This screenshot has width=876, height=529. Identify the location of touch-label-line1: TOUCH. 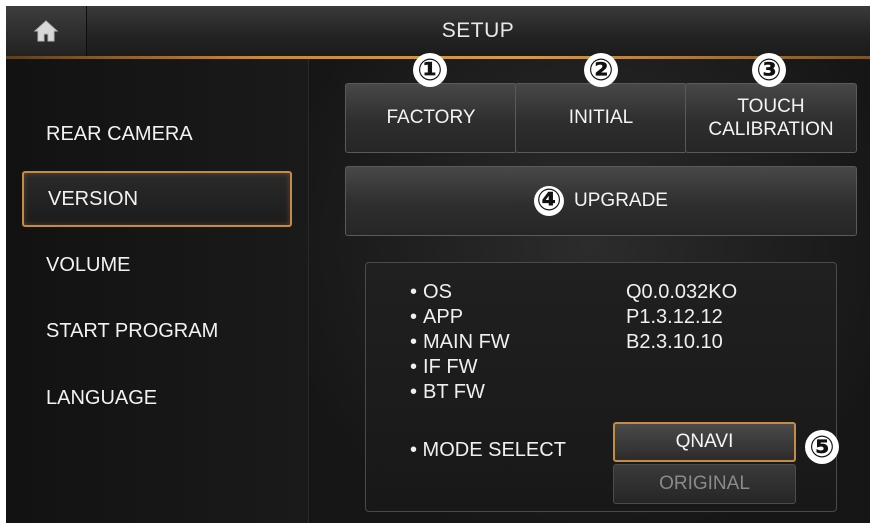
(771, 106).